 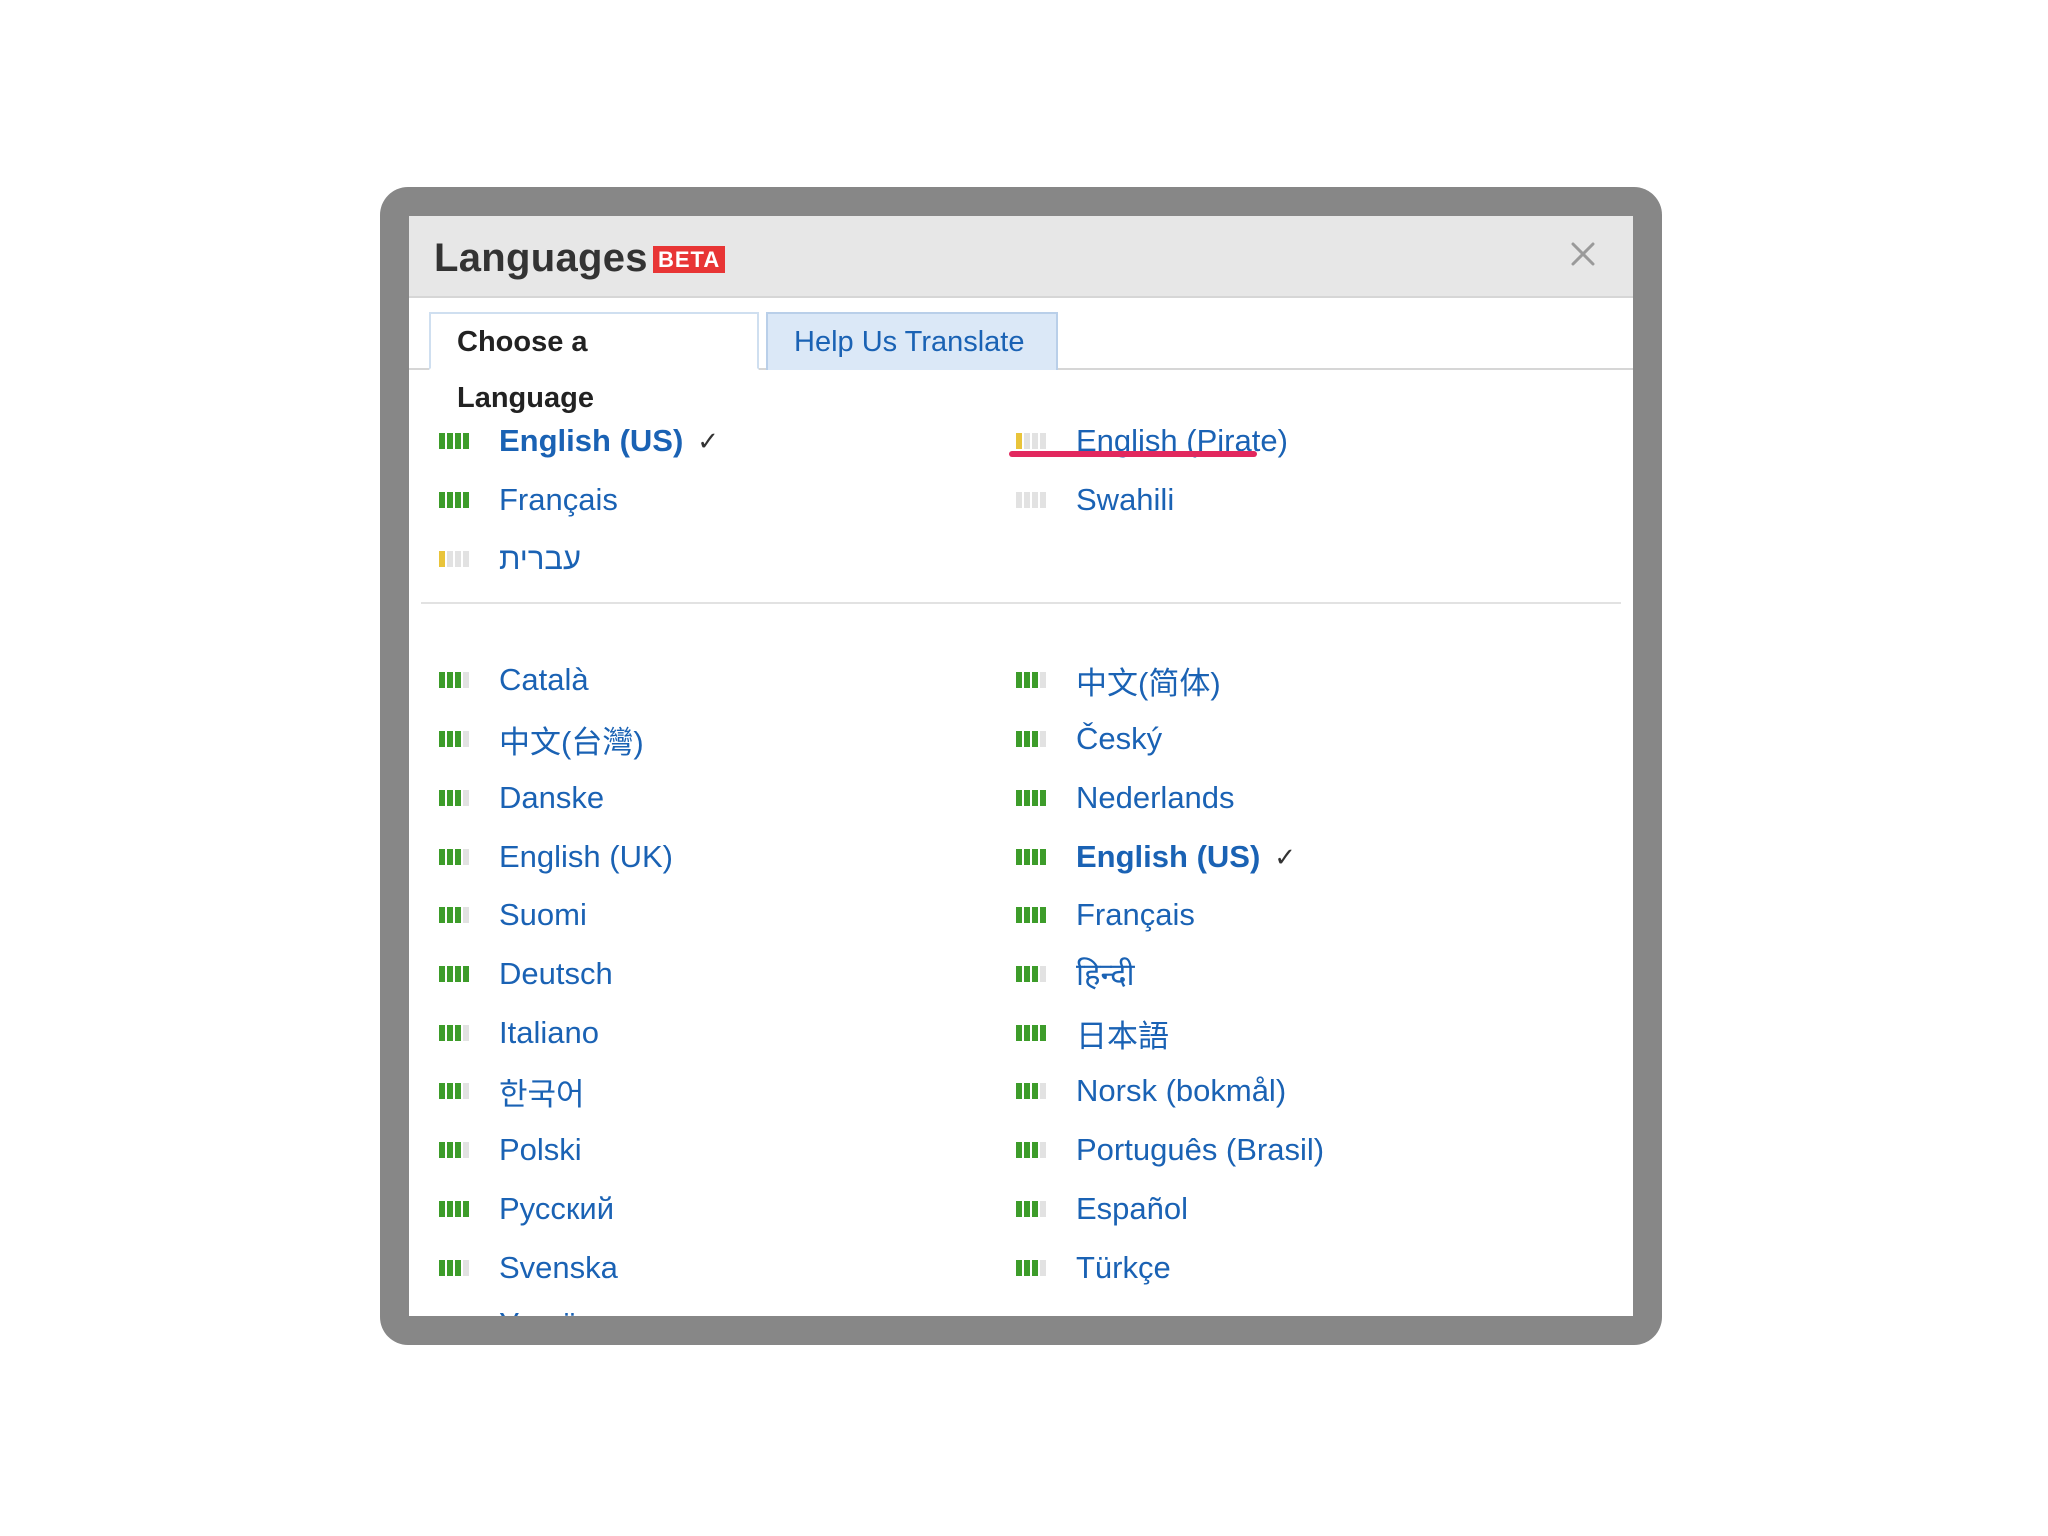 What do you see at coordinates (541, 258) in the screenshot?
I see `dialog-title: Languages` at bounding box center [541, 258].